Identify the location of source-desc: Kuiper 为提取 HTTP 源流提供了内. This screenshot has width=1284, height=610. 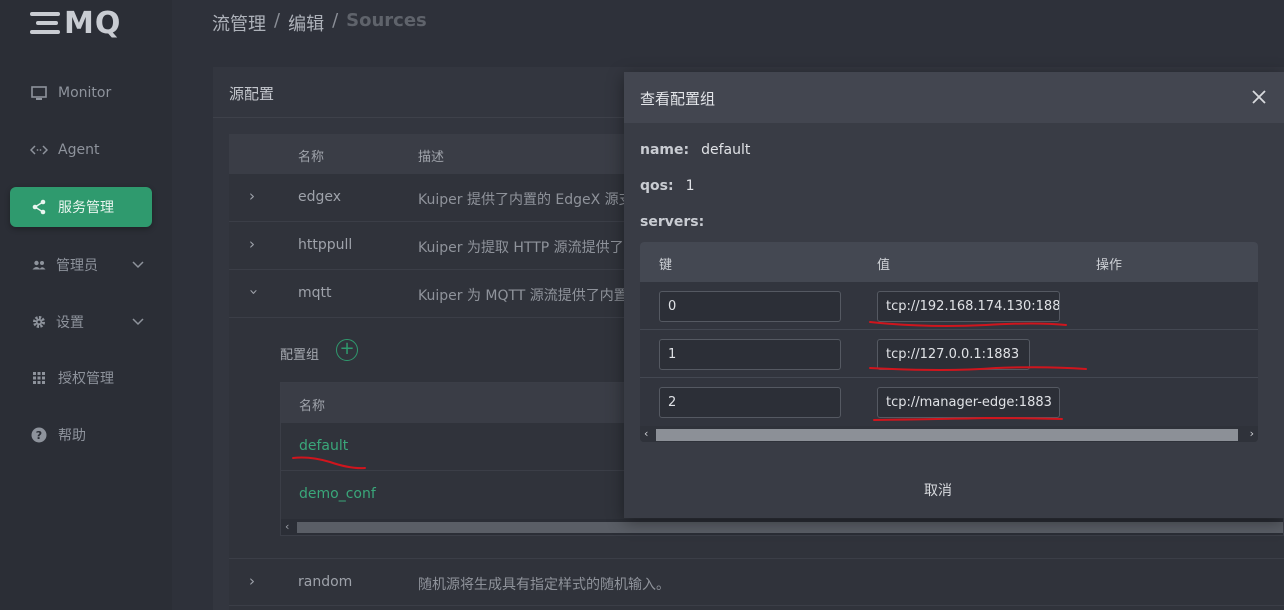
(528, 248).